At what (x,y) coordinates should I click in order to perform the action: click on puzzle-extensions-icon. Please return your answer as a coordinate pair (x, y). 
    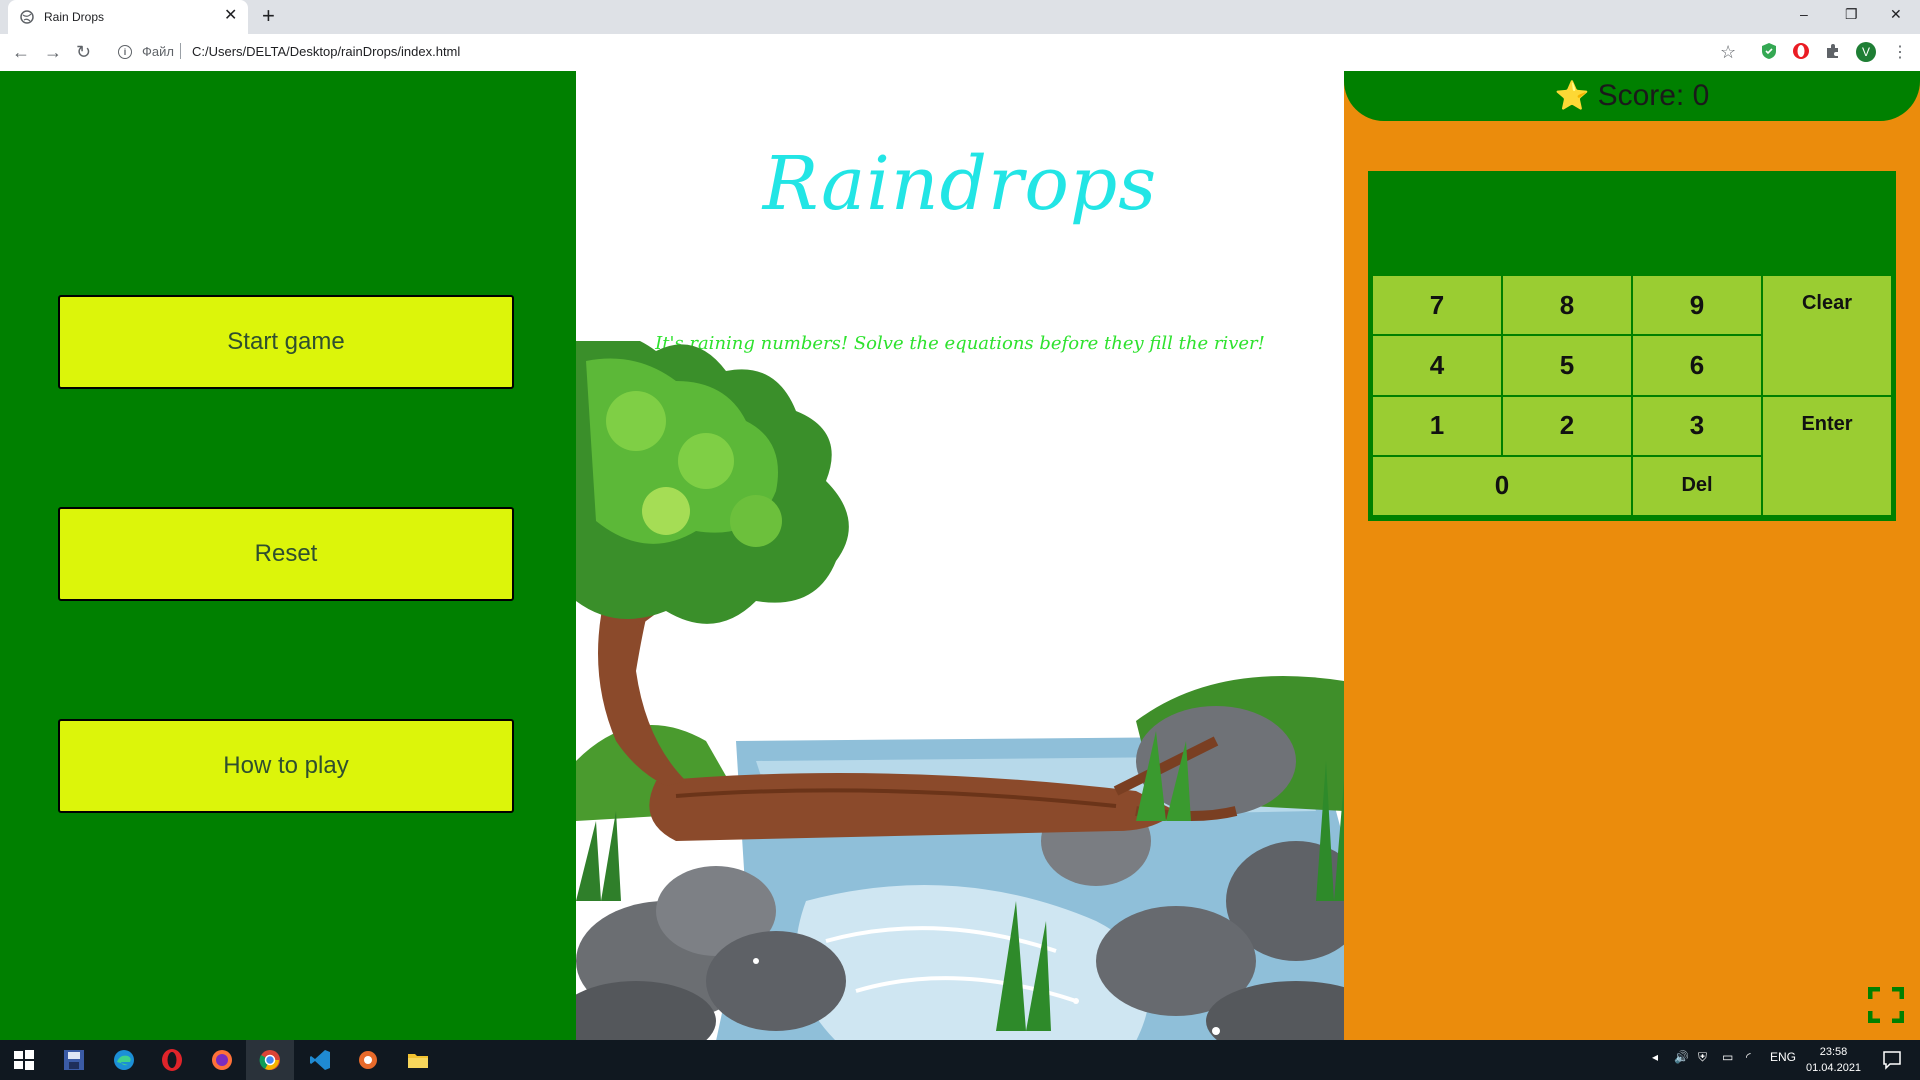
    Looking at the image, I should click on (1833, 51).